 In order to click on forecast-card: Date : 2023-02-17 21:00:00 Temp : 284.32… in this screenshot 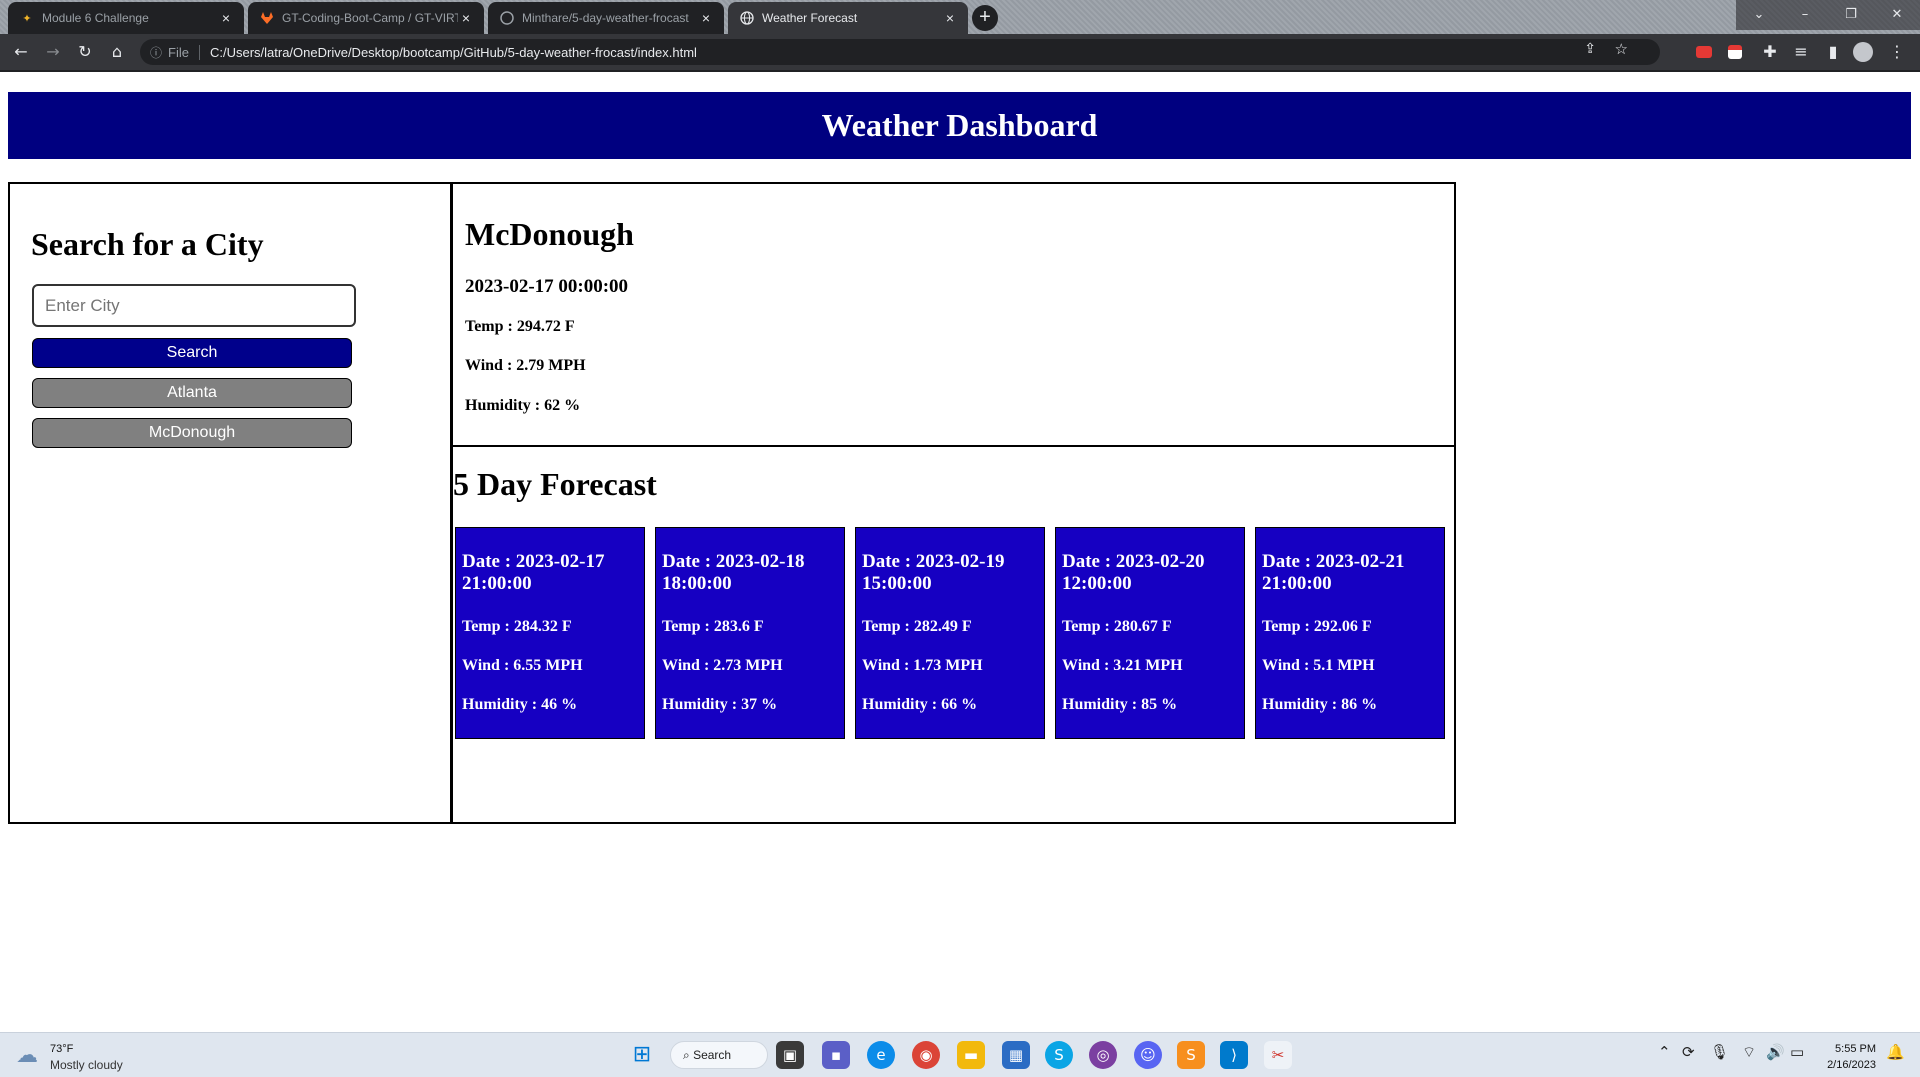, I will do `click(550, 633)`.